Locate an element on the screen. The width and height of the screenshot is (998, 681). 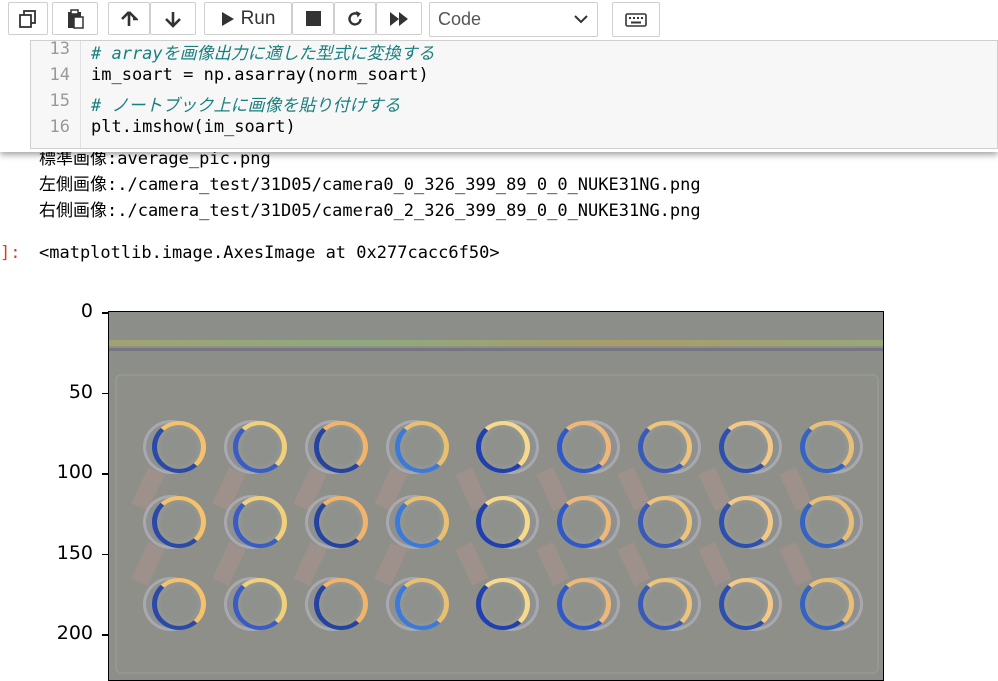
code-line: im_soart = np.asarray(norm_soart) is located at coordinates (260, 75).